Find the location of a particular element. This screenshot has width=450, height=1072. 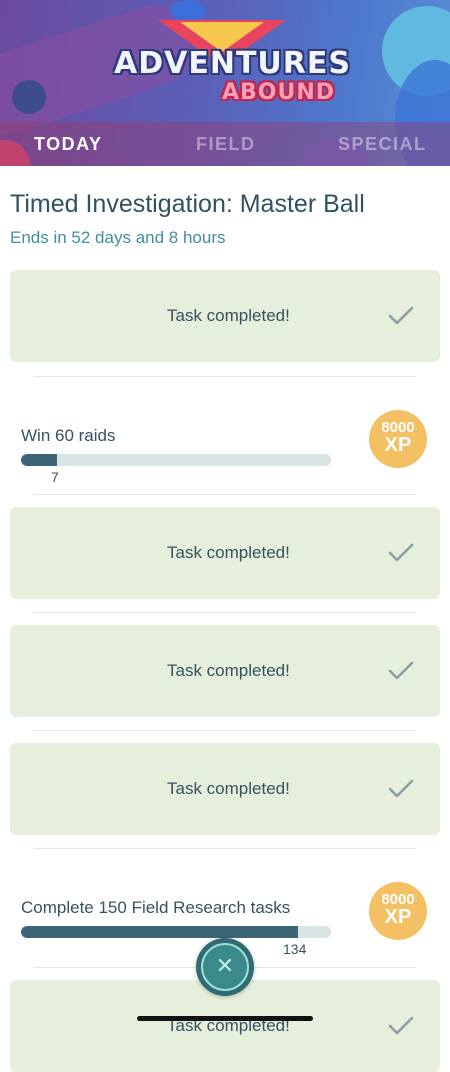

tab-special: SPECIAL is located at coordinates (382, 144).